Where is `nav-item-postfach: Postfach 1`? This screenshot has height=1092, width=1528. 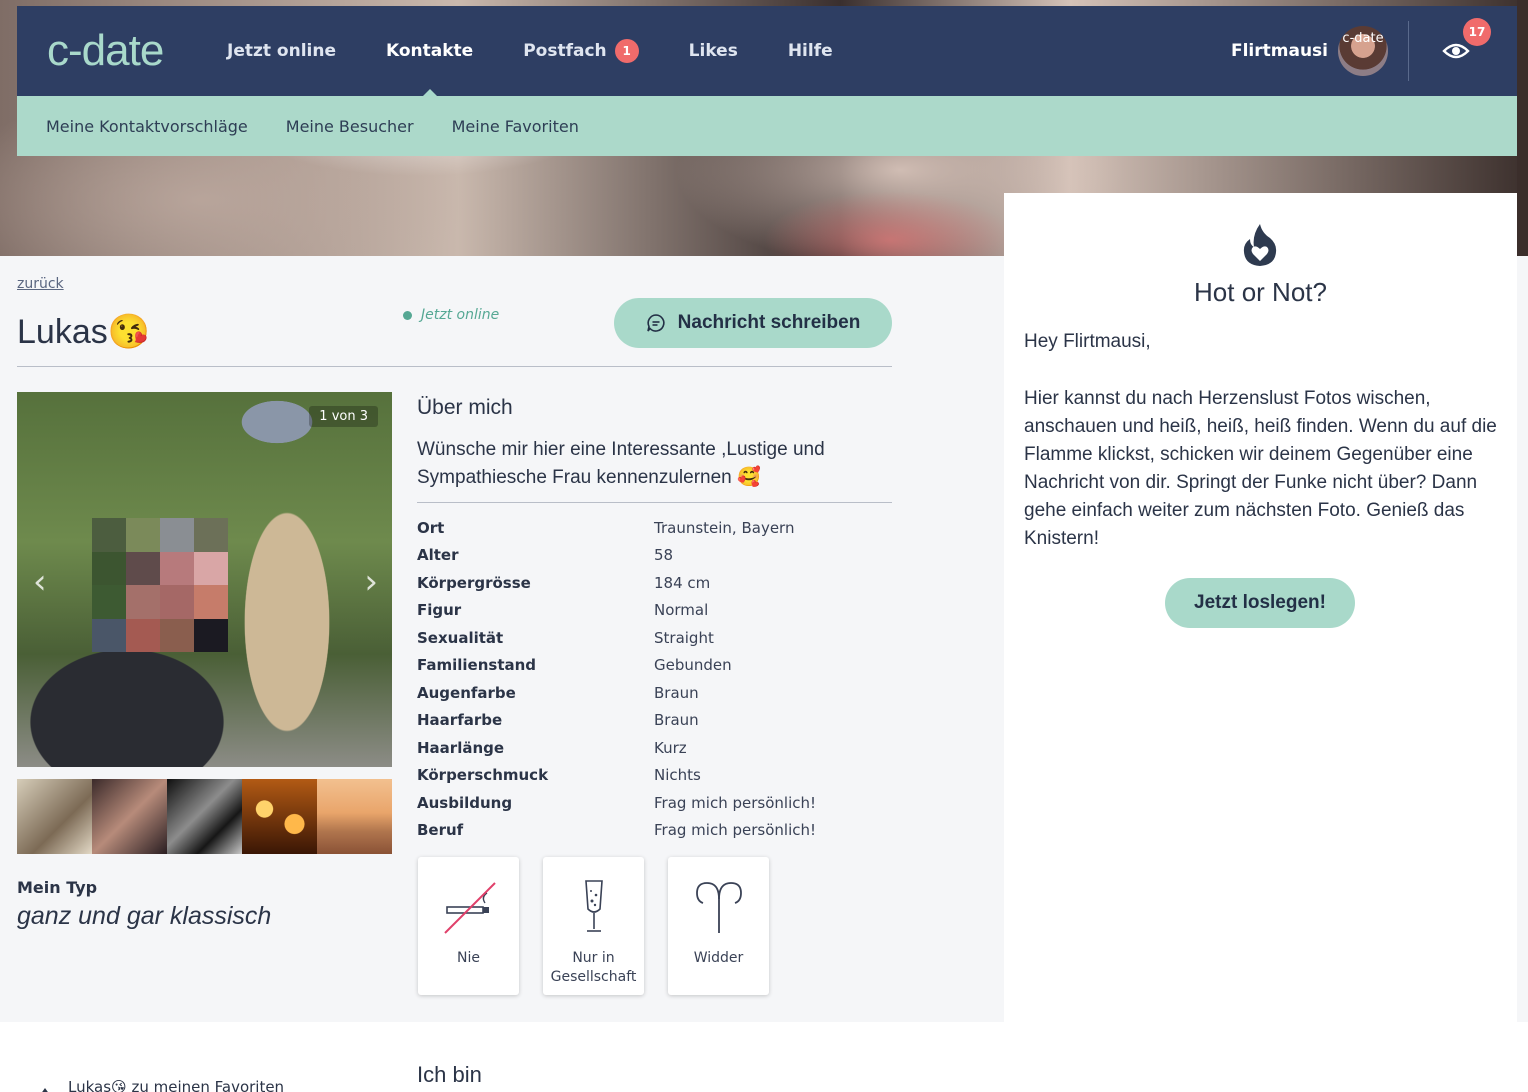
nav-item-postfach: Postfach 1 is located at coordinates (581, 51).